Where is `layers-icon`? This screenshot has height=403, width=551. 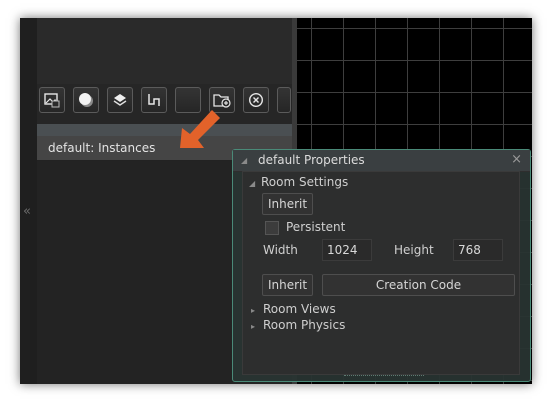
layers-icon is located at coordinates (120, 100).